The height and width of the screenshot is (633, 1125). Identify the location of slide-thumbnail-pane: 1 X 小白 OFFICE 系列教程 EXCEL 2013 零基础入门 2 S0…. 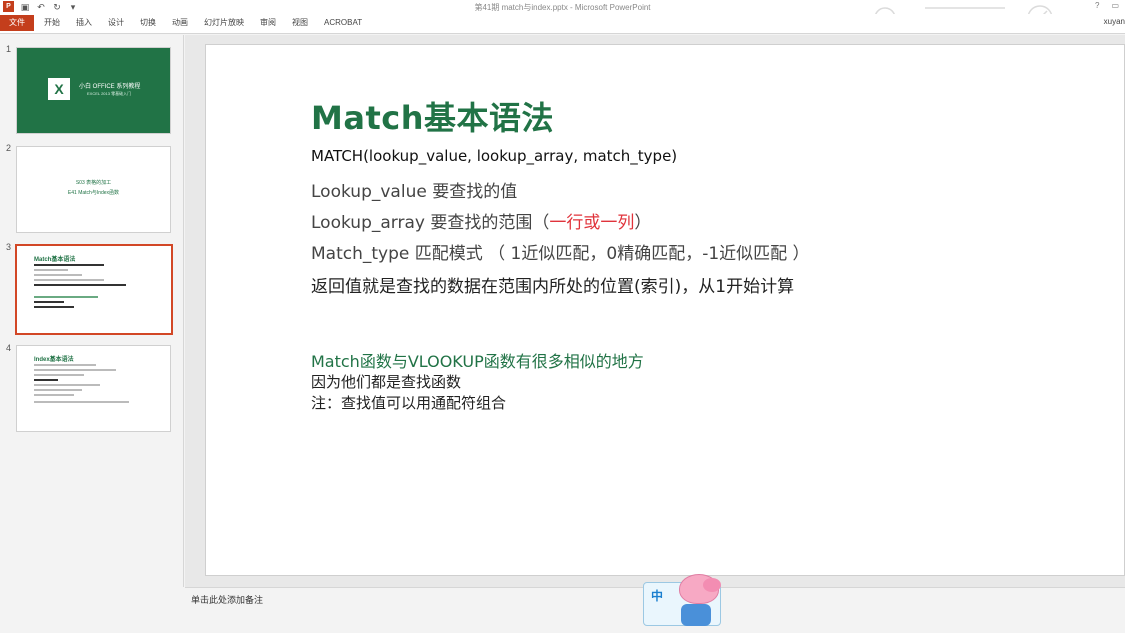
(92, 311).